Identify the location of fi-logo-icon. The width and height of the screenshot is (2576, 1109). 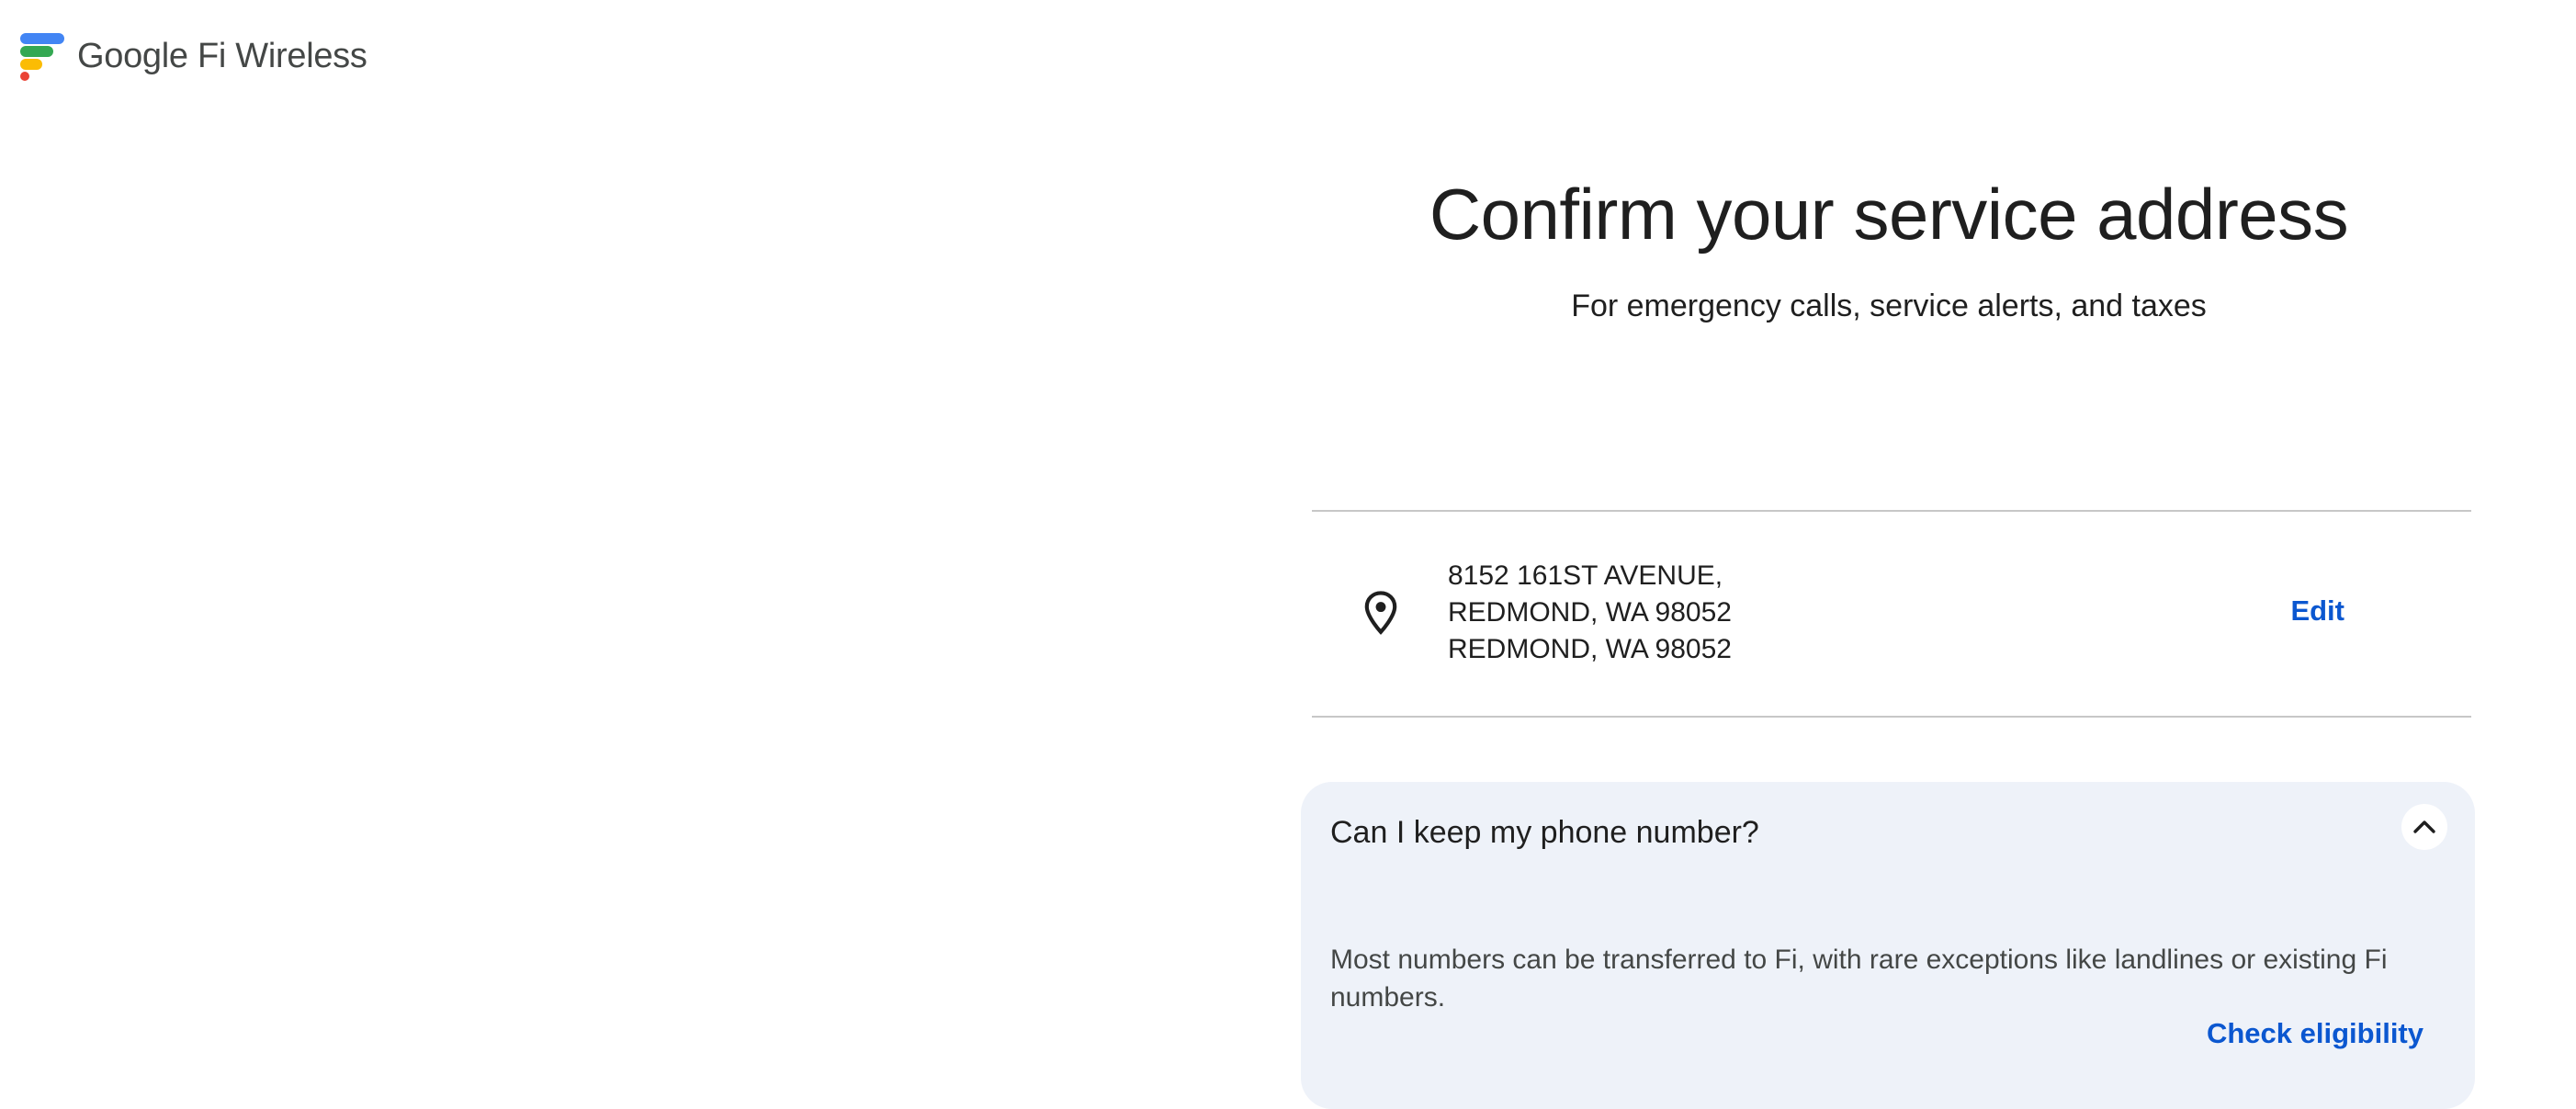
(42, 56).